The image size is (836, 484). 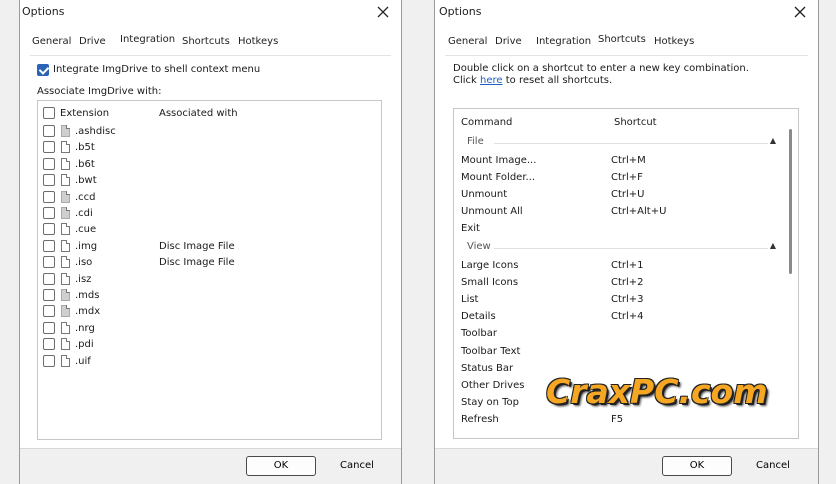 What do you see at coordinates (635, 122) in the screenshot?
I see `column-shortcut: Shortcut` at bounding box center [635, 122].